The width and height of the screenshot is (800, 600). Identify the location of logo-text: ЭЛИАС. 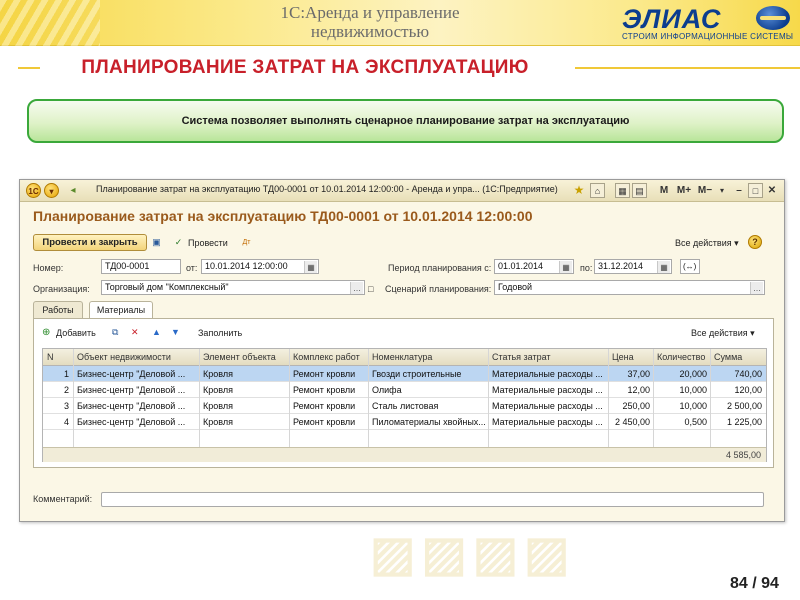
(672, 19).